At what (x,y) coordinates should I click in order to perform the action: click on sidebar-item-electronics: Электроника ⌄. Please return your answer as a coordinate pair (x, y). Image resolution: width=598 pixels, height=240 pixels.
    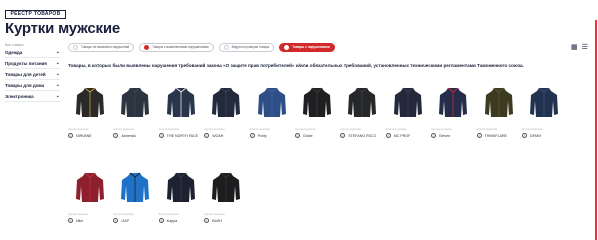
    Looking at the image, I should click on (32, 96).